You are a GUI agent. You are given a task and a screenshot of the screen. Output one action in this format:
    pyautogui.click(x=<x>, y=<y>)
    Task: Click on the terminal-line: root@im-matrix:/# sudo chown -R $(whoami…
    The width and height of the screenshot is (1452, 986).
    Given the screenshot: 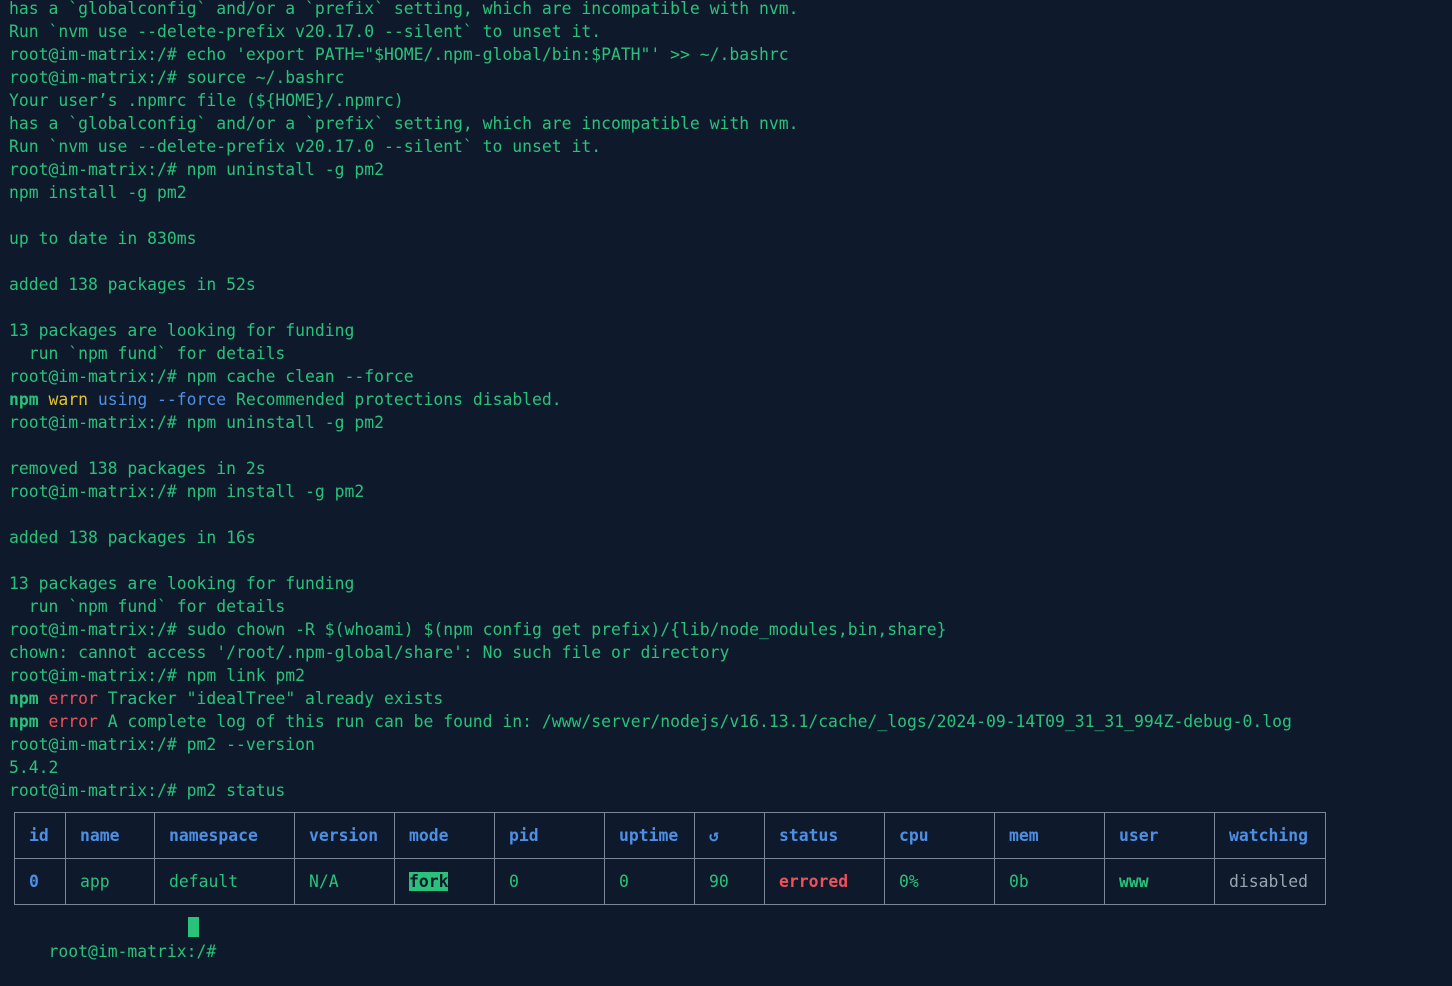 What is the action you would take?
    pyautogui.click(x=477, y=629)
    